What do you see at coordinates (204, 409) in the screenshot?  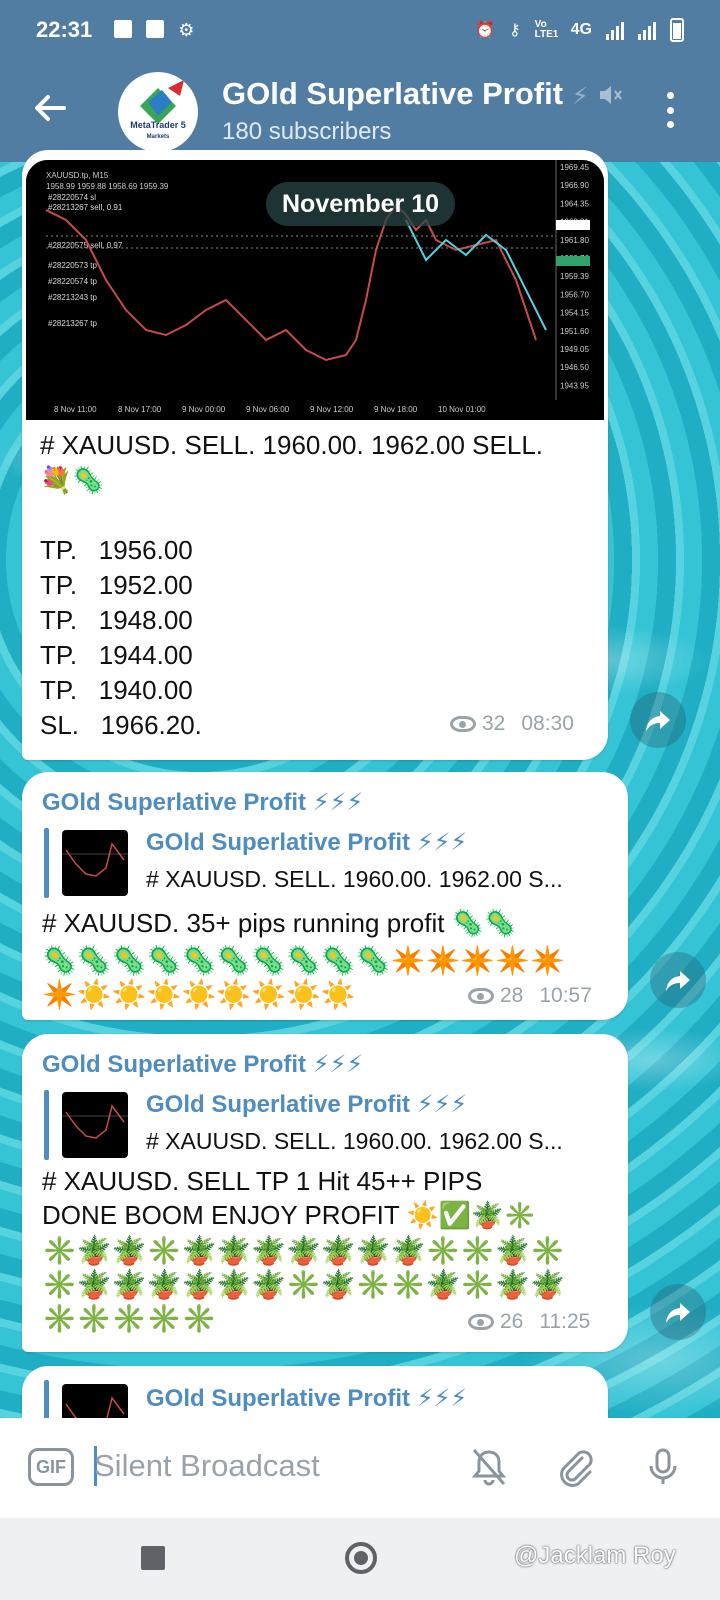 I see `time-tick-label: 9 Nov 00:00` at bounding box center [204, 409].